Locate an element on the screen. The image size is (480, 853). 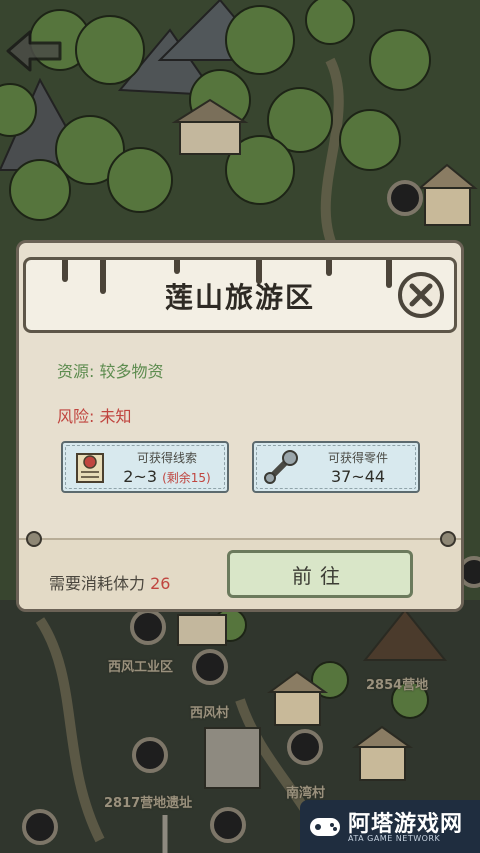
map-label-south-bay-village: 南湾村 is located at coordinates (305, 791).